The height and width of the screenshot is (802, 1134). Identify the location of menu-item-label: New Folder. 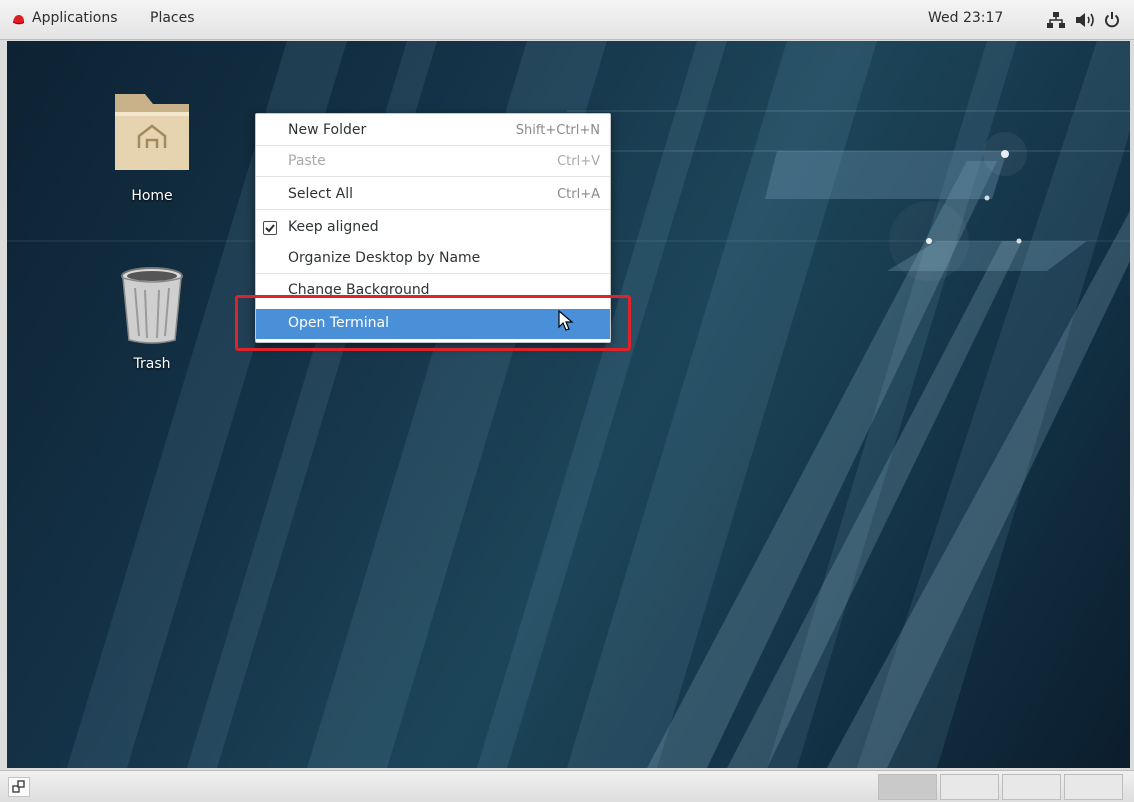
(327, 130).